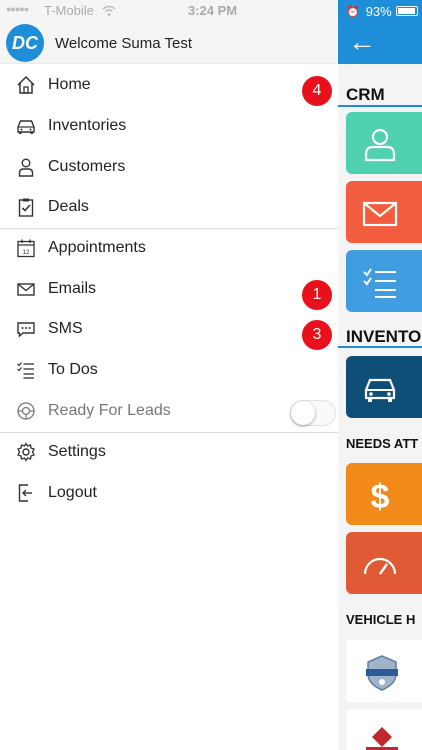 The image size is (422, 750). What do you see at coordinates (169, 207) in the screenshot?
I see `menu-item-deals: Deals` at bounding box center [169, 207].